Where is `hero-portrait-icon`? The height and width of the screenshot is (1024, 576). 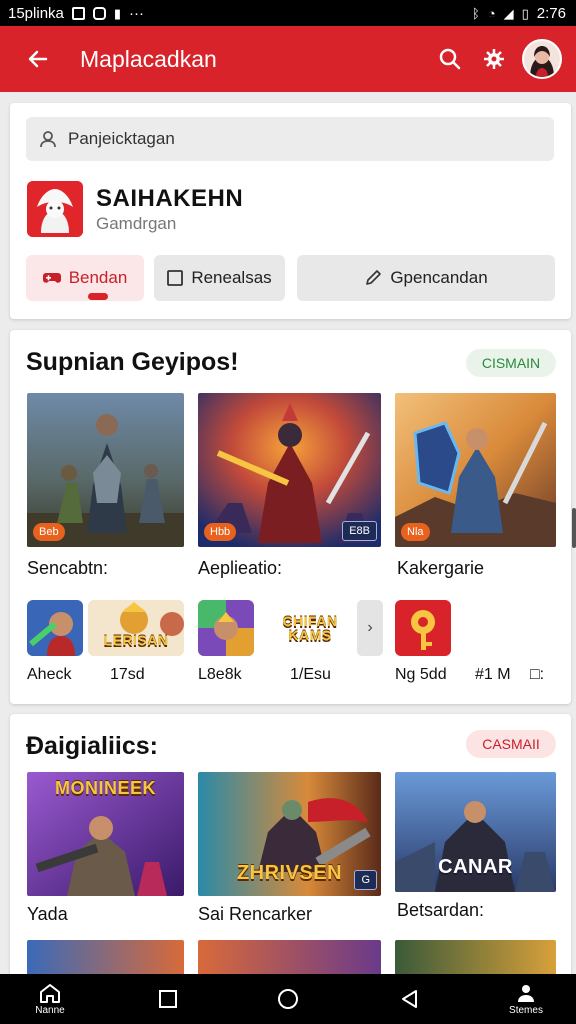 hero-portrait-icon is located at coordinates (55, 628).